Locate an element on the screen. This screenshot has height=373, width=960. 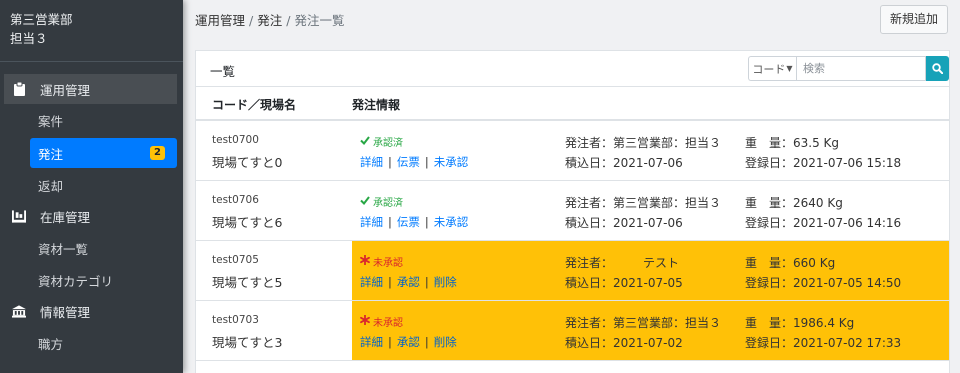
sidebar-item-label: 発注 is located at coordinates (51, 154).